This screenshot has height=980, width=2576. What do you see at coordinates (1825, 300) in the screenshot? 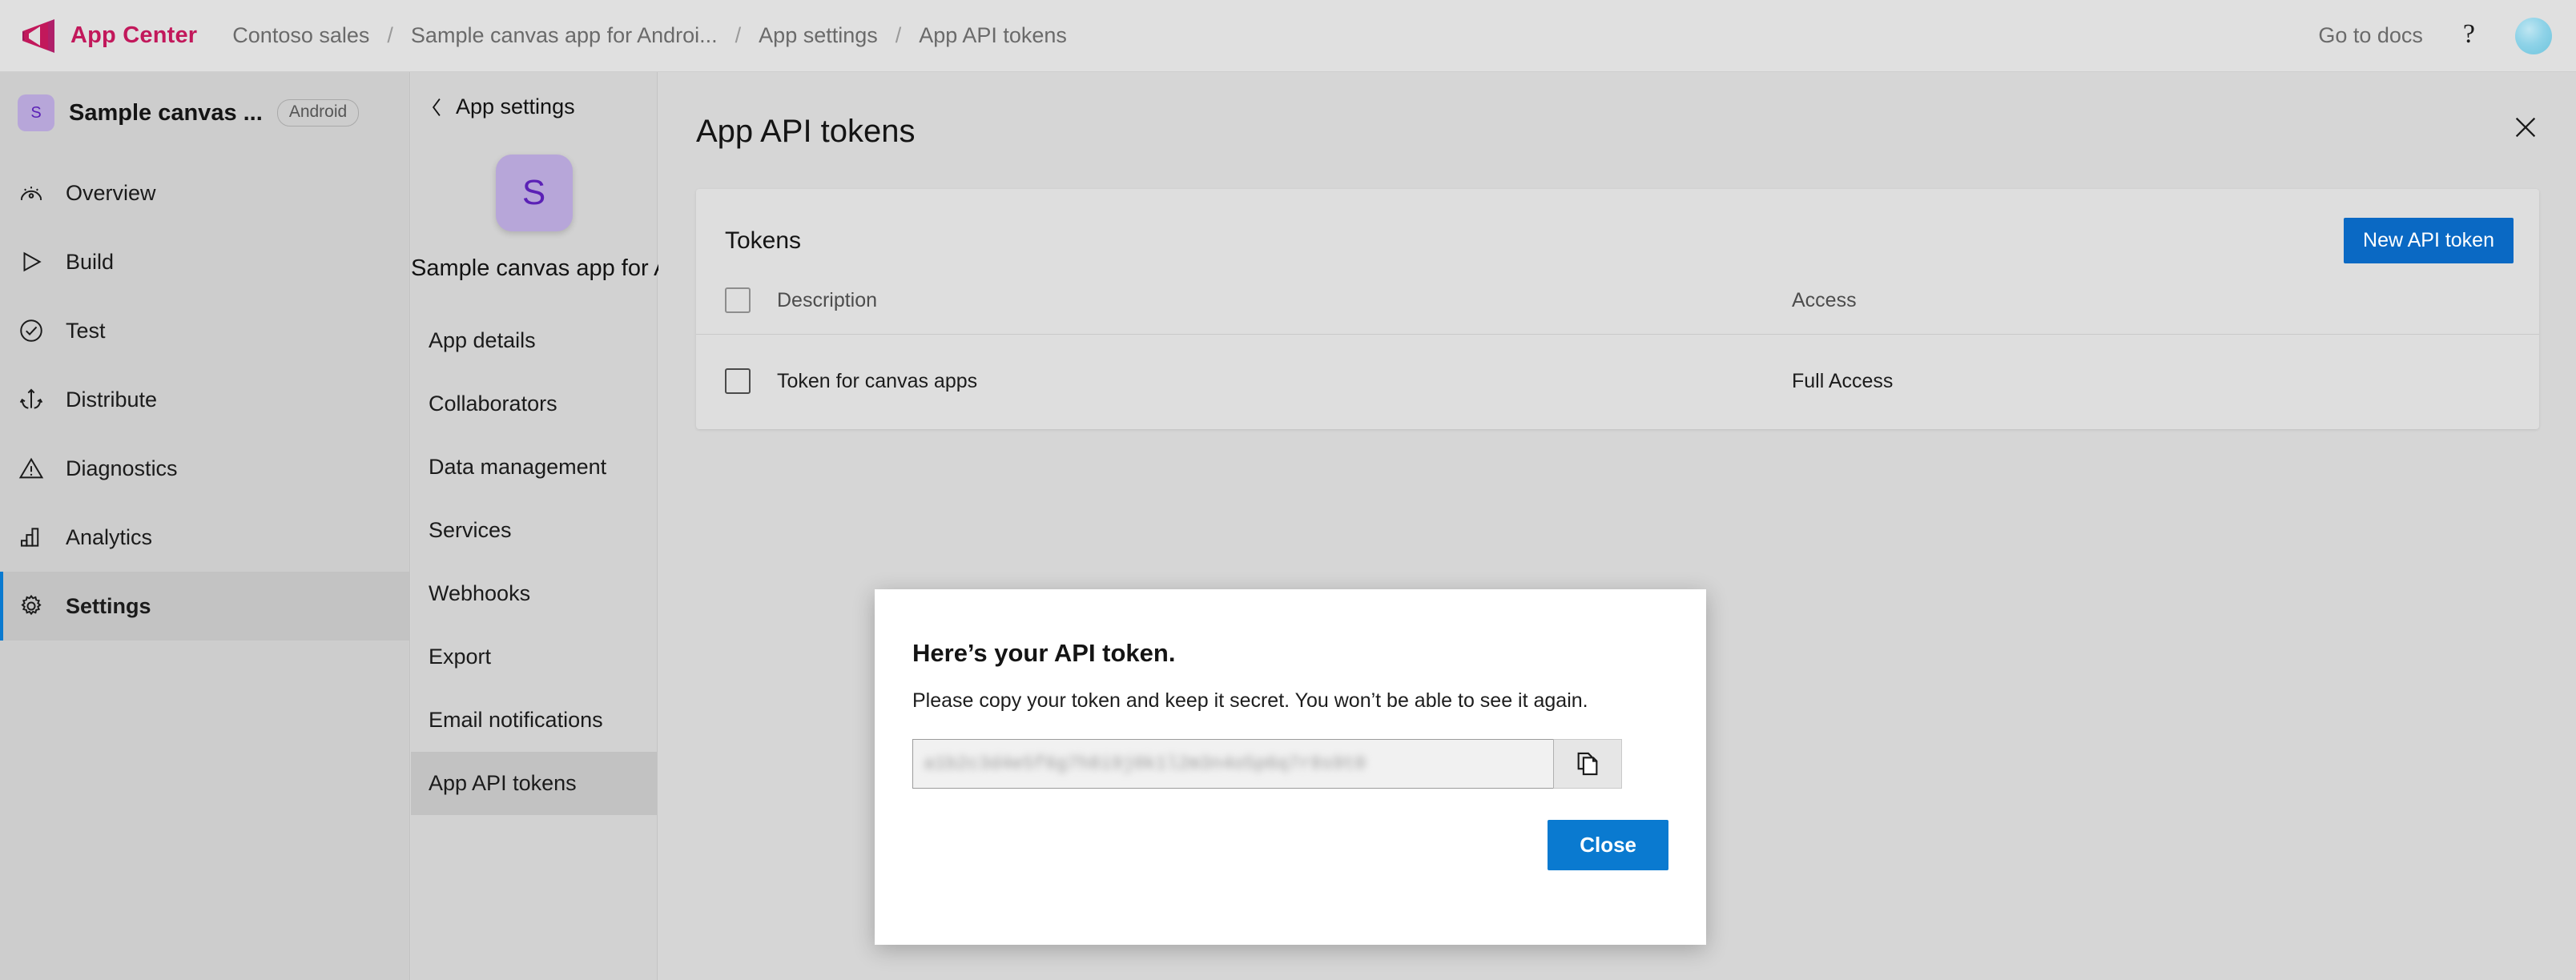
I see `column-header-access: Access` at bounding box center [1825, 300].